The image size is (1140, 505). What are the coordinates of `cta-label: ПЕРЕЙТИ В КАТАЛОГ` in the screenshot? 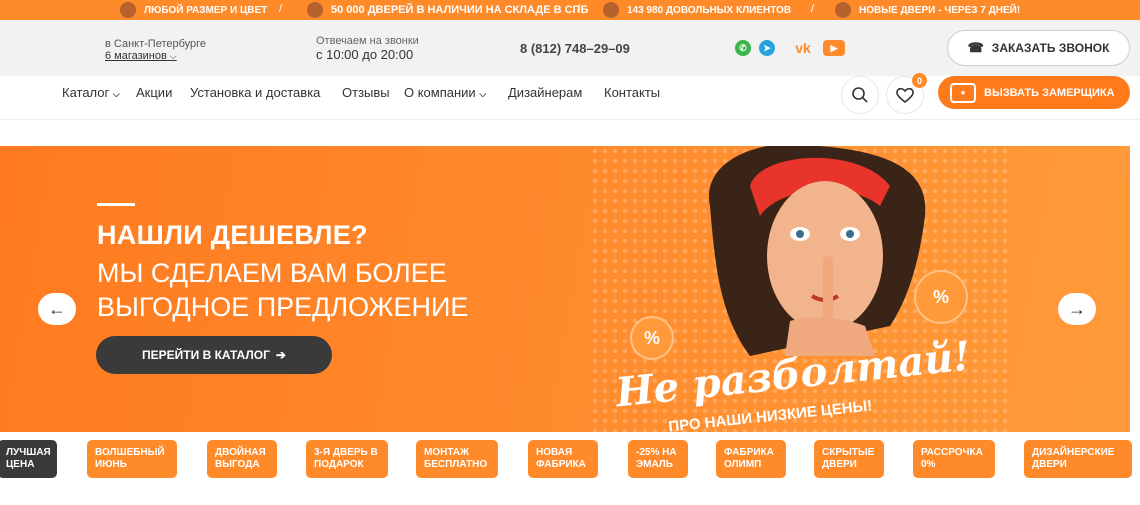 It's located at (206, 355).